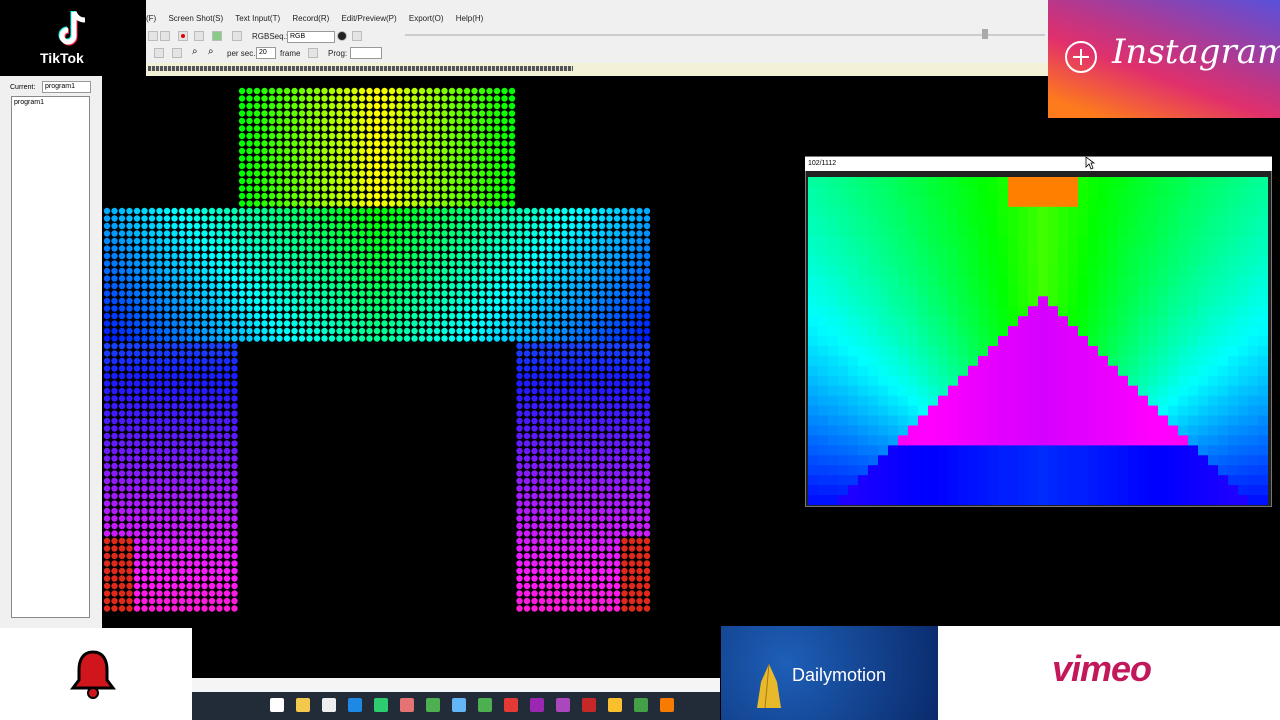 The image size is (1280, 720). What do you see at coordinates (485, 705) in the screenshot?
I see `chrome-icon` at bounding box center [485, 705].